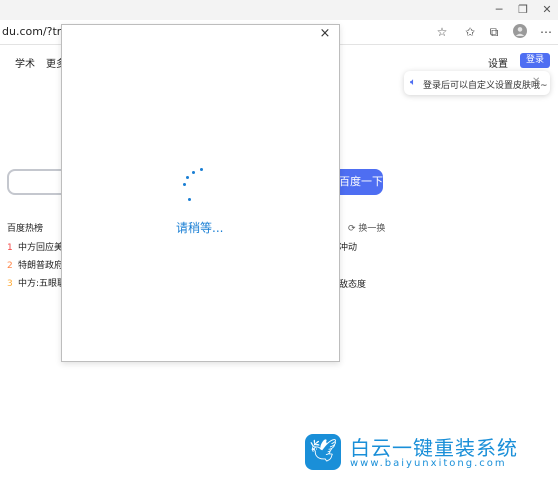 The width and height of the screenshot is (558, 479). I want to click on collections-icon: ⧉, so click(494, 32).